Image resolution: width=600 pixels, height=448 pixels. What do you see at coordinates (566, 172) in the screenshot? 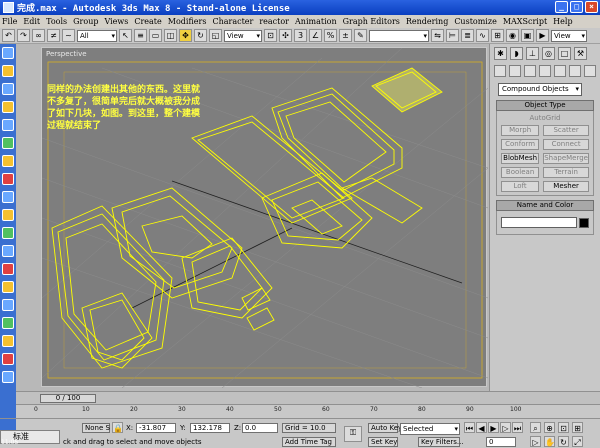
I see `terrain-button: Terrain` at bounding box center [566, 172].